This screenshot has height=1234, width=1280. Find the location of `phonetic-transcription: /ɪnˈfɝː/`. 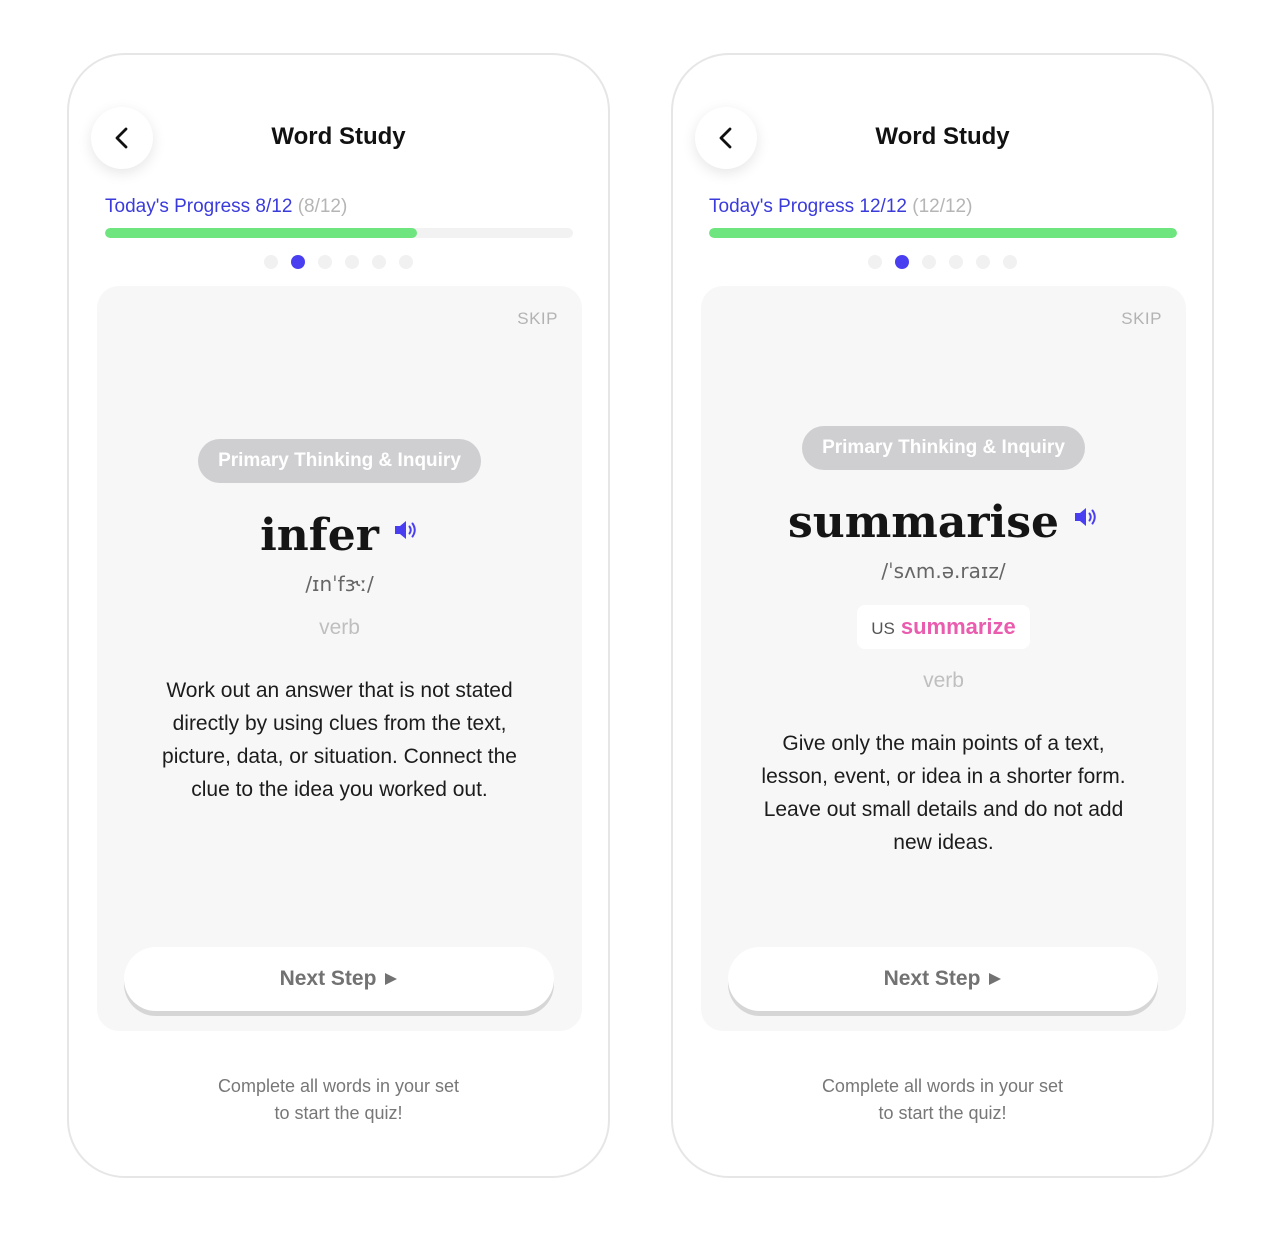

phonetic-transcription: /ɪnˈfɝː/ is located at coordinates (339, 584).